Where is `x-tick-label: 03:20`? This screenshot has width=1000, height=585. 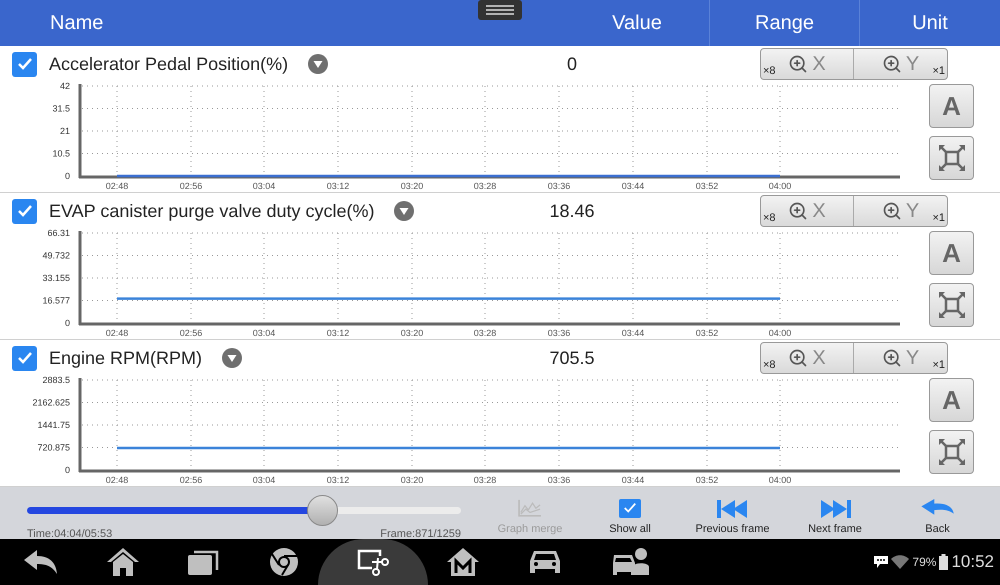 x-tick-label: 03:20 is located at coordinates (412, 186).